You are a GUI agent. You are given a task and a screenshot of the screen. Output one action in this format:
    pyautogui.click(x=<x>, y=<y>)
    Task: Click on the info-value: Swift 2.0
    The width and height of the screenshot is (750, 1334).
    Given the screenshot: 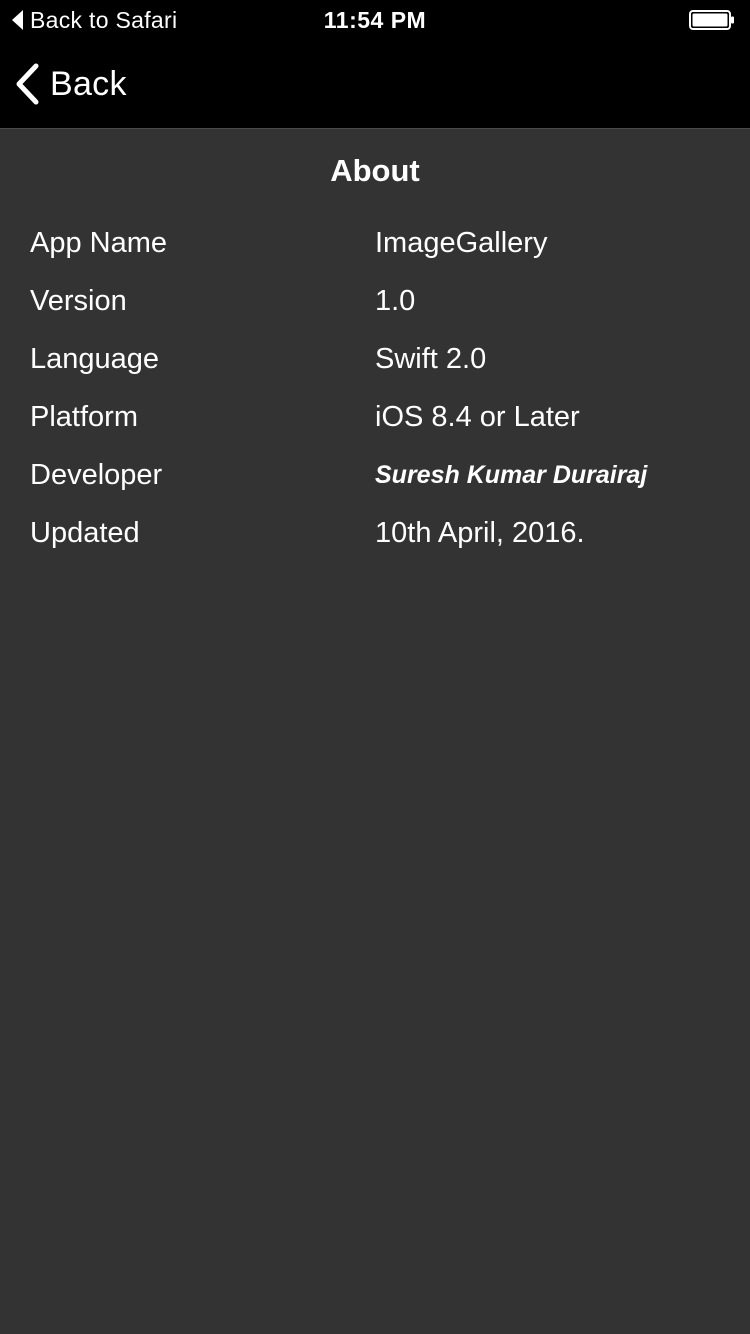 What is the action you would take?
    pyautogui.click(x=431, y=359)
    